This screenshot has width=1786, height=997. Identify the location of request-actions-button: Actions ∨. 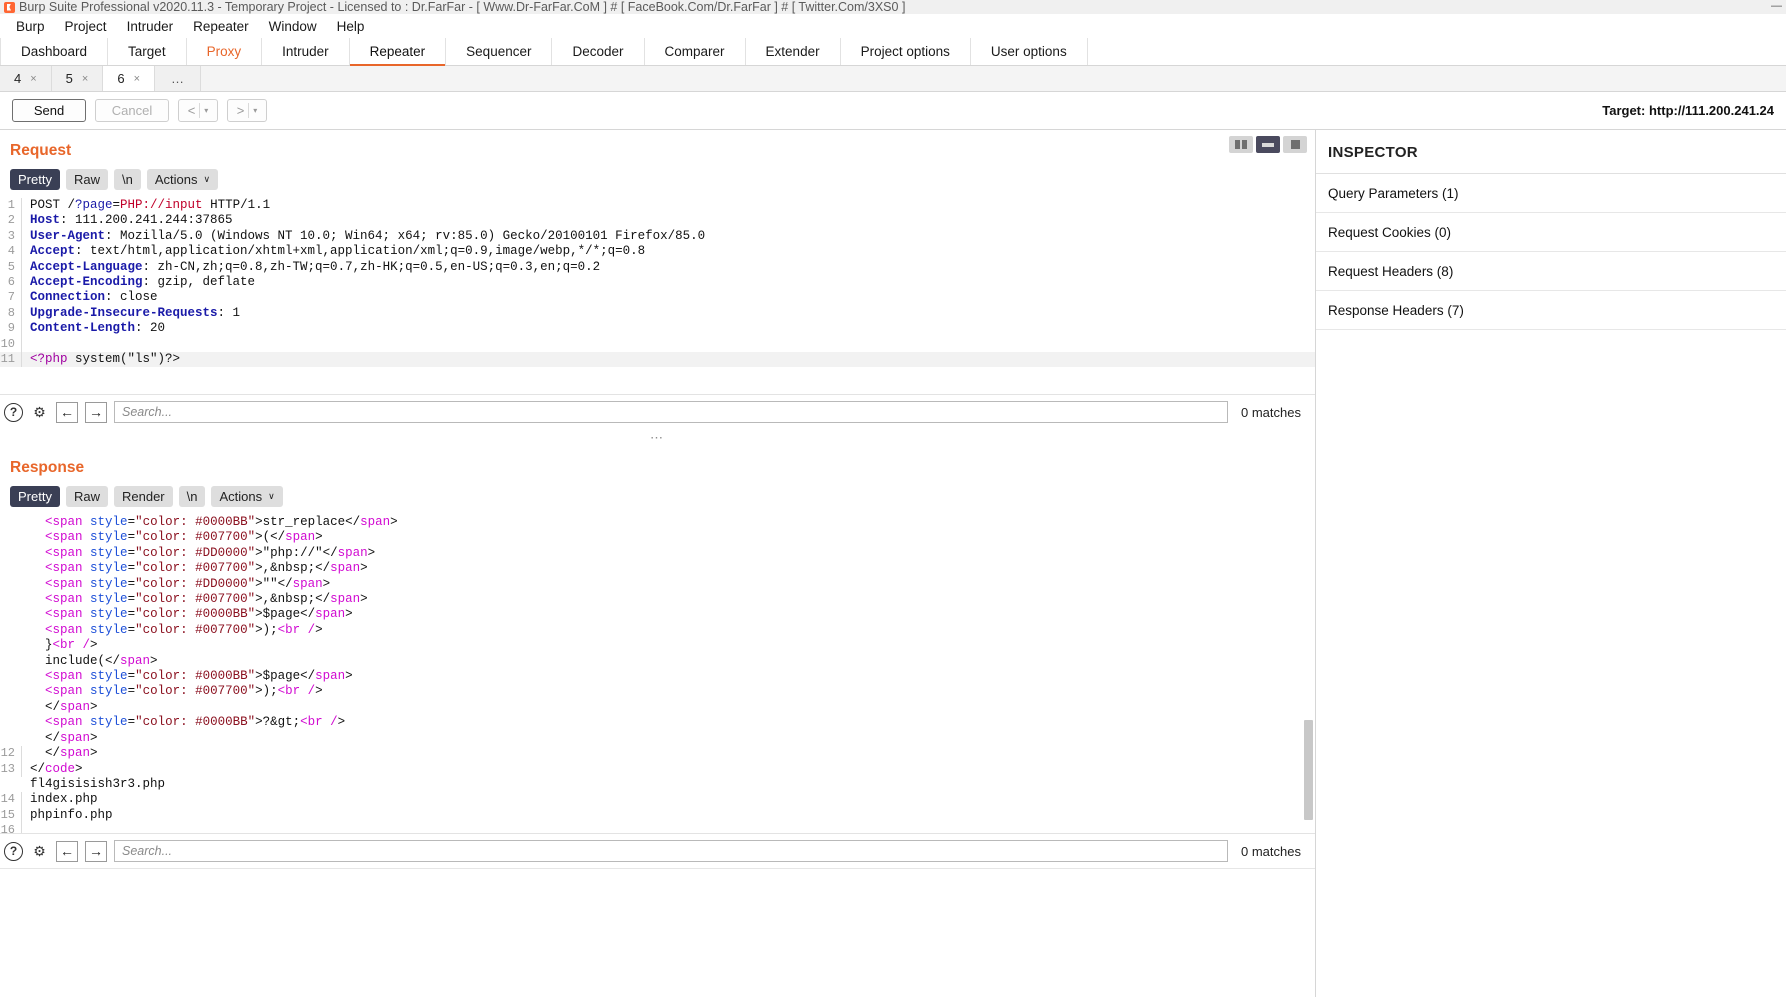
(182, 179).